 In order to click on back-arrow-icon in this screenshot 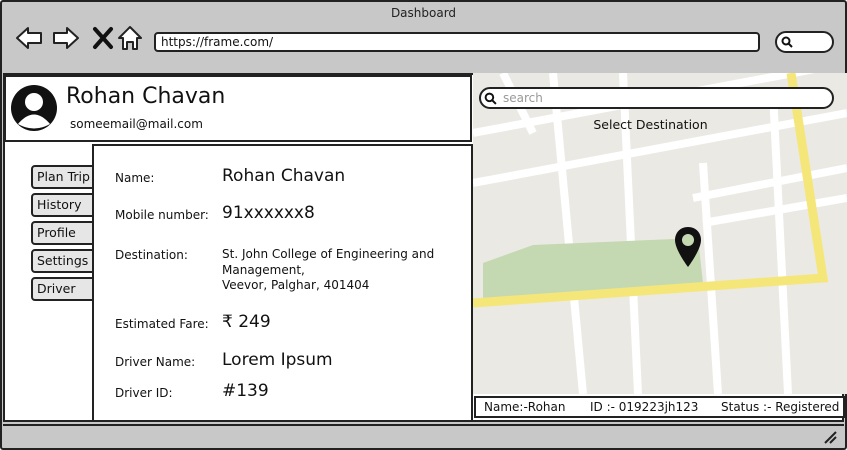, I will do `click(29, 38)`.